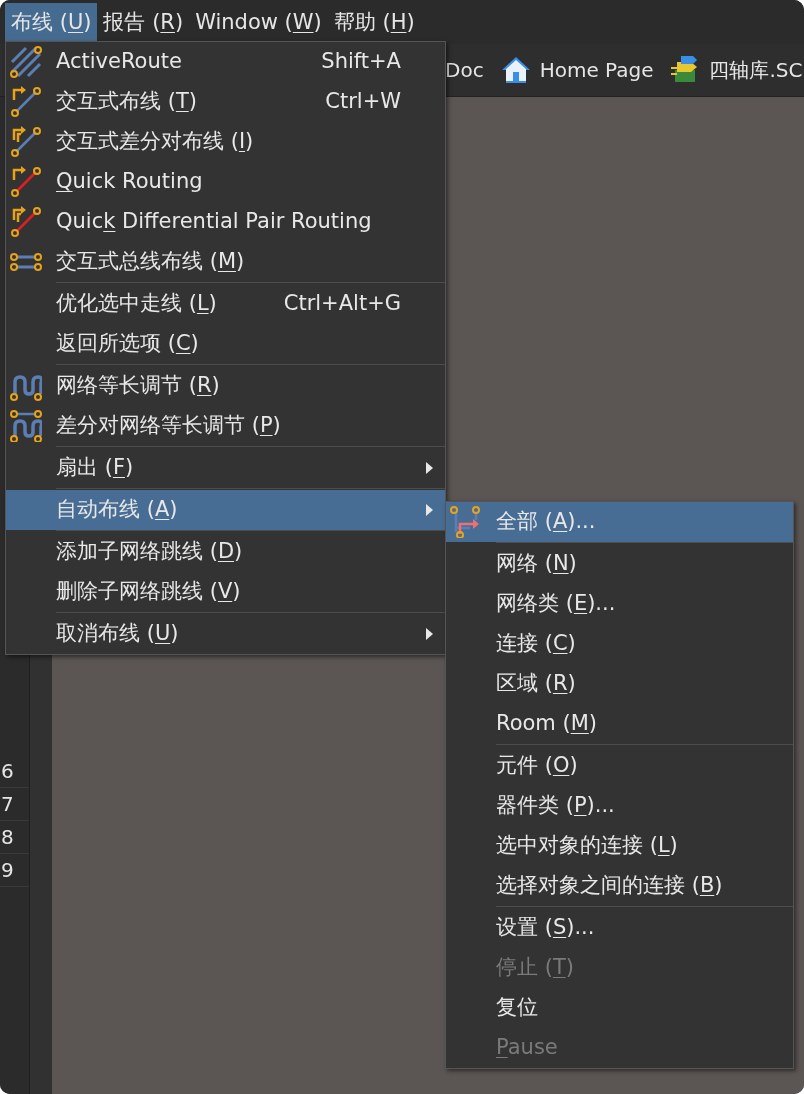 The image size is (804, 1094). I want to click on striped-trace-icon, so click(26, 62).